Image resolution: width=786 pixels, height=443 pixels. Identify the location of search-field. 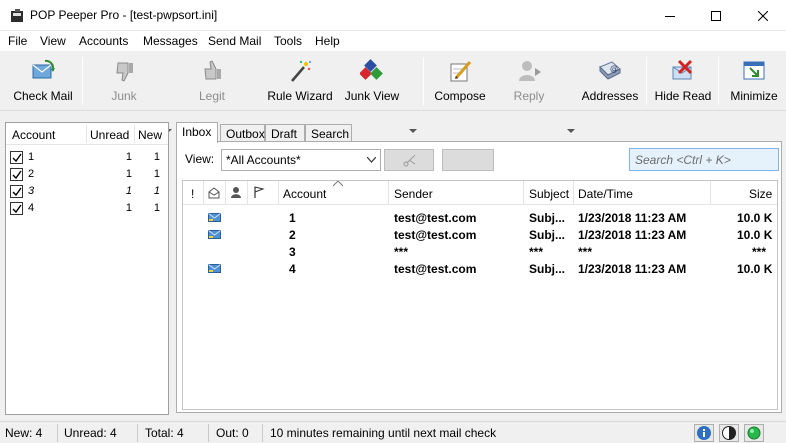
(704, 159).